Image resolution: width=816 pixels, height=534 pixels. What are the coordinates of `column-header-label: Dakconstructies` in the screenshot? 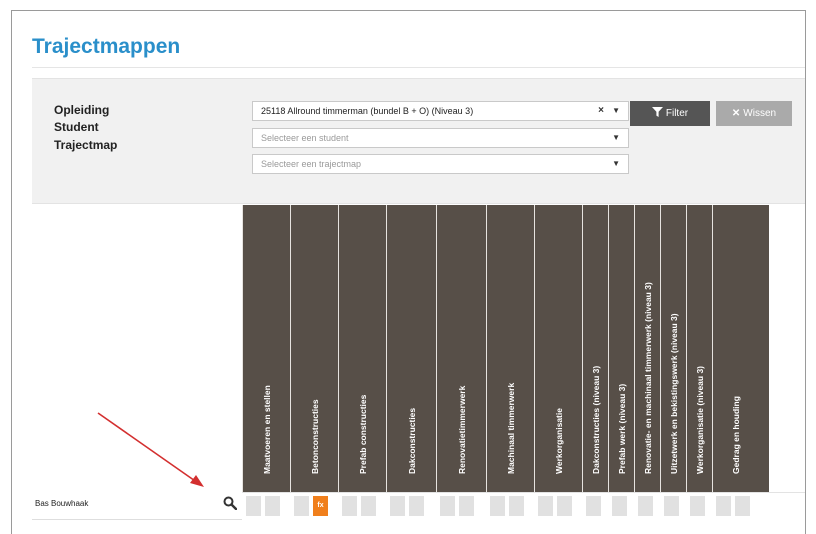 It's located at (411, 440).